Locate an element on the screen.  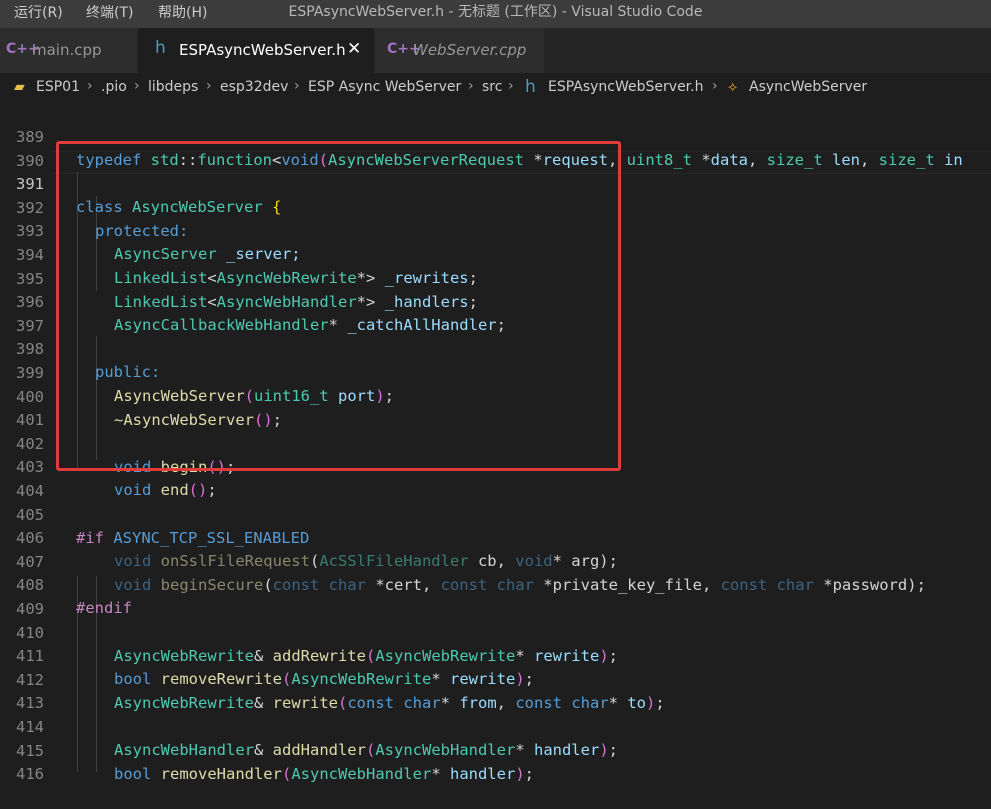
breadcrumb-item: src is located at coordinates (492, 87).